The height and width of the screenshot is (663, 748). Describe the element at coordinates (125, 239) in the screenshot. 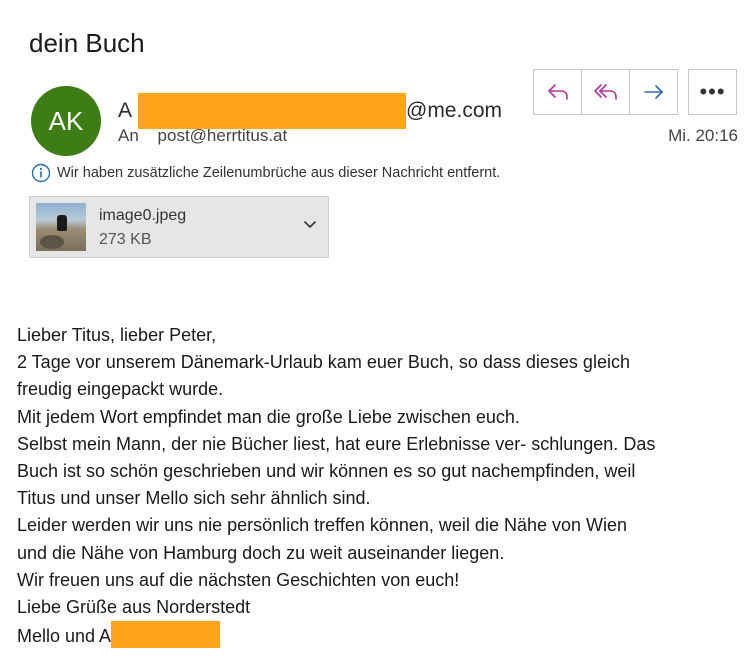

I see `attachment-size: 273 KB` at that location.